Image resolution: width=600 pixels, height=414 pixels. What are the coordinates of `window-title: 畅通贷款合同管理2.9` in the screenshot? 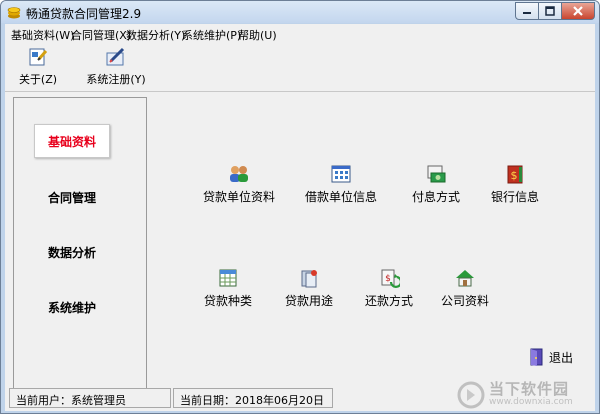 It's located at (84, 14).